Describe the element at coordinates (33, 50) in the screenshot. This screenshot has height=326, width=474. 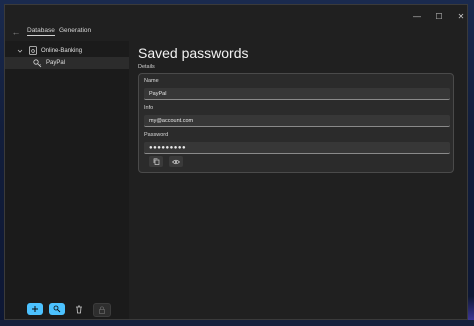
I see `database-icon` at that location.